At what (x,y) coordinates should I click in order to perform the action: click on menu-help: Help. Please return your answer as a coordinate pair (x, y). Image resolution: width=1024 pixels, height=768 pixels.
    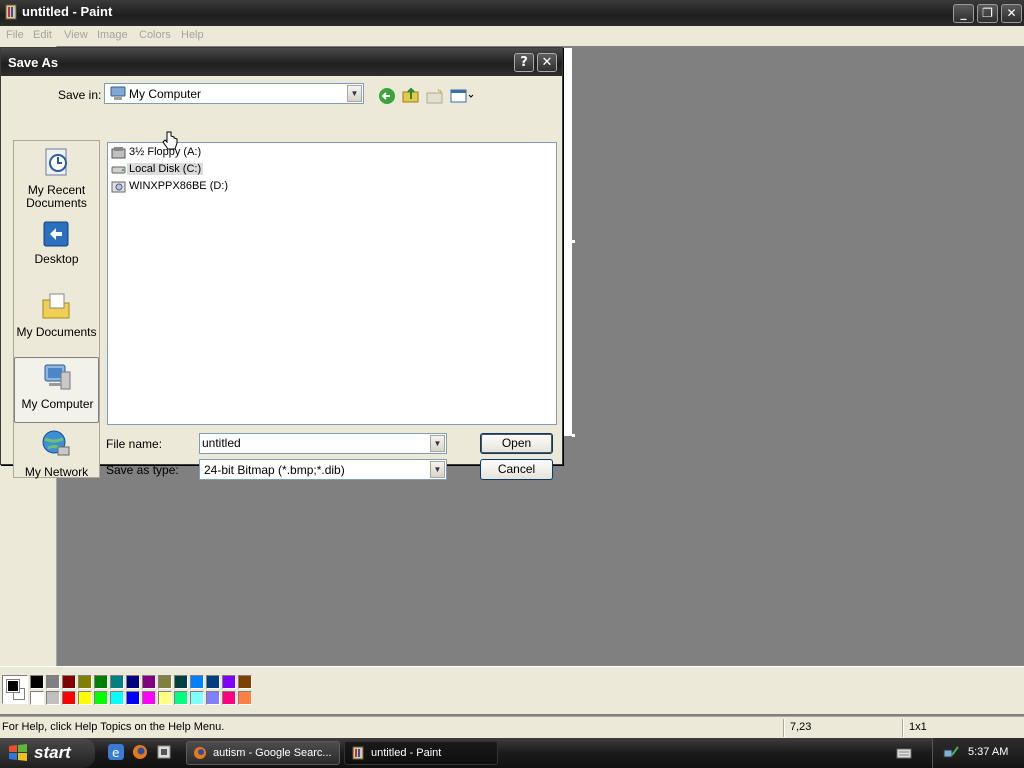
    Looking at the image, I should click on (192, 35).